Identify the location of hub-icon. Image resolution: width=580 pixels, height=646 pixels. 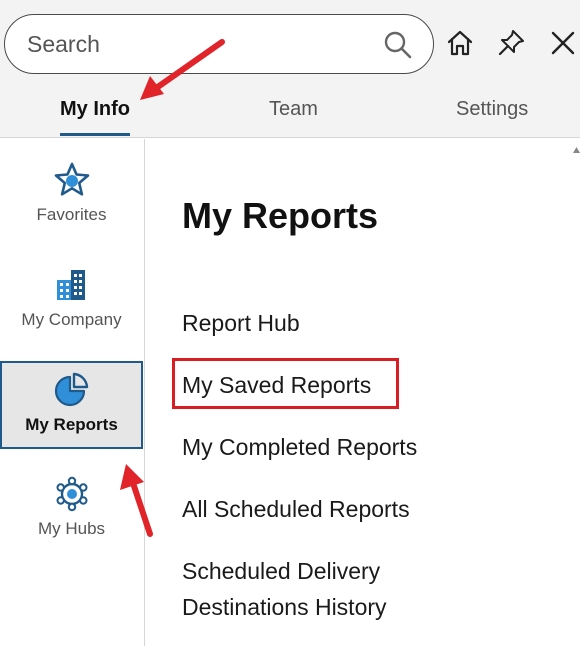
(71, 494).